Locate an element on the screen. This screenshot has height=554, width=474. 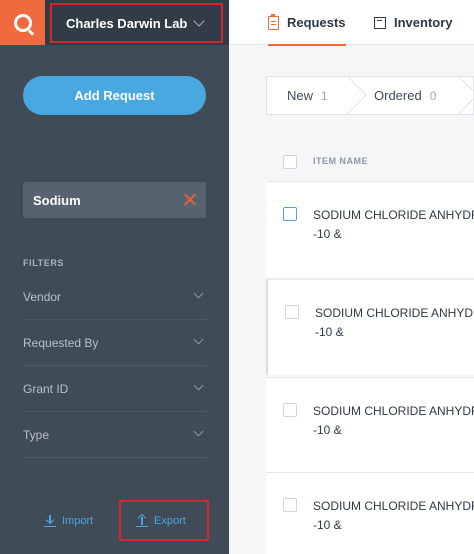
filter-label: Grant ID is located at coordinates (46, 389).